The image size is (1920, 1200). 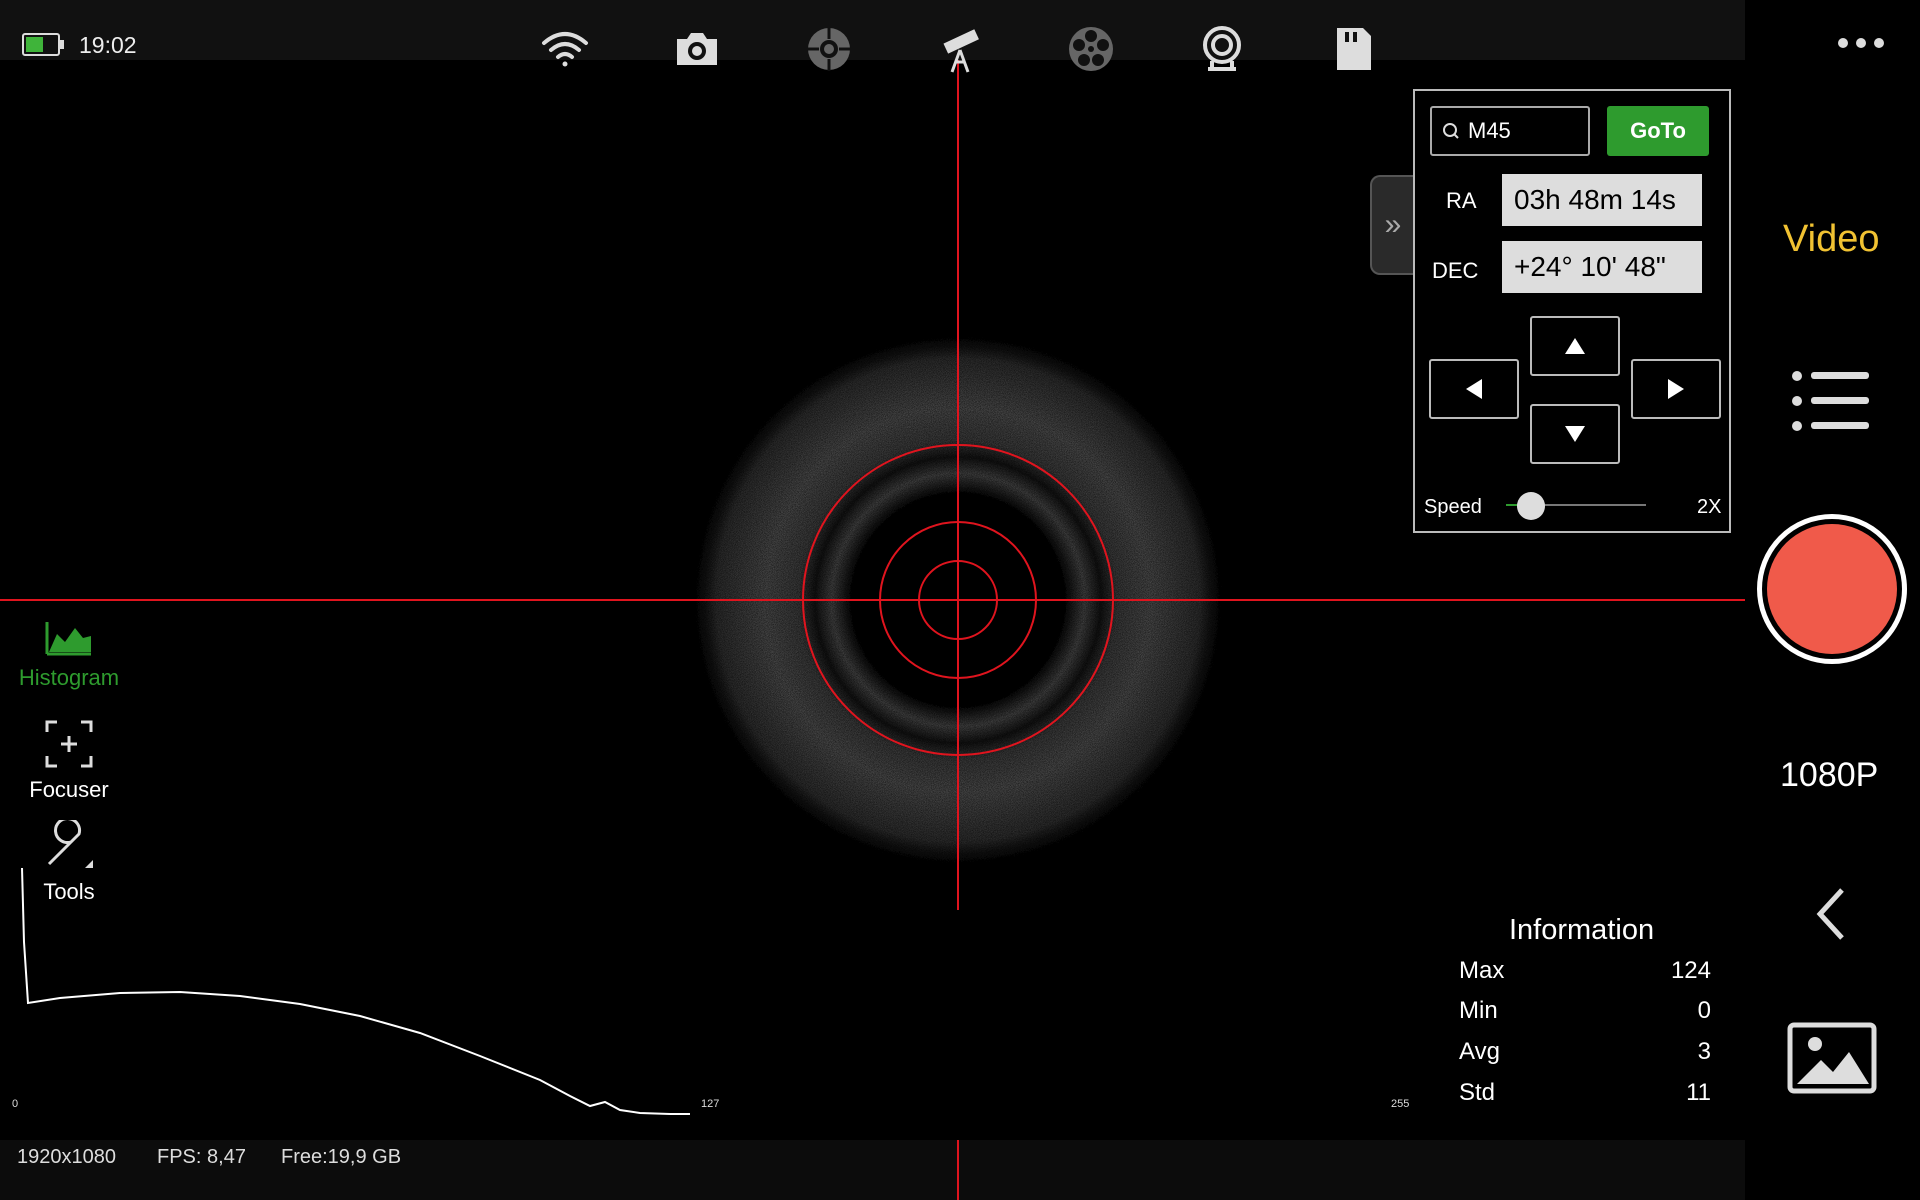 I want to click on triangle-up-icon, so click(x=1575, y=346).